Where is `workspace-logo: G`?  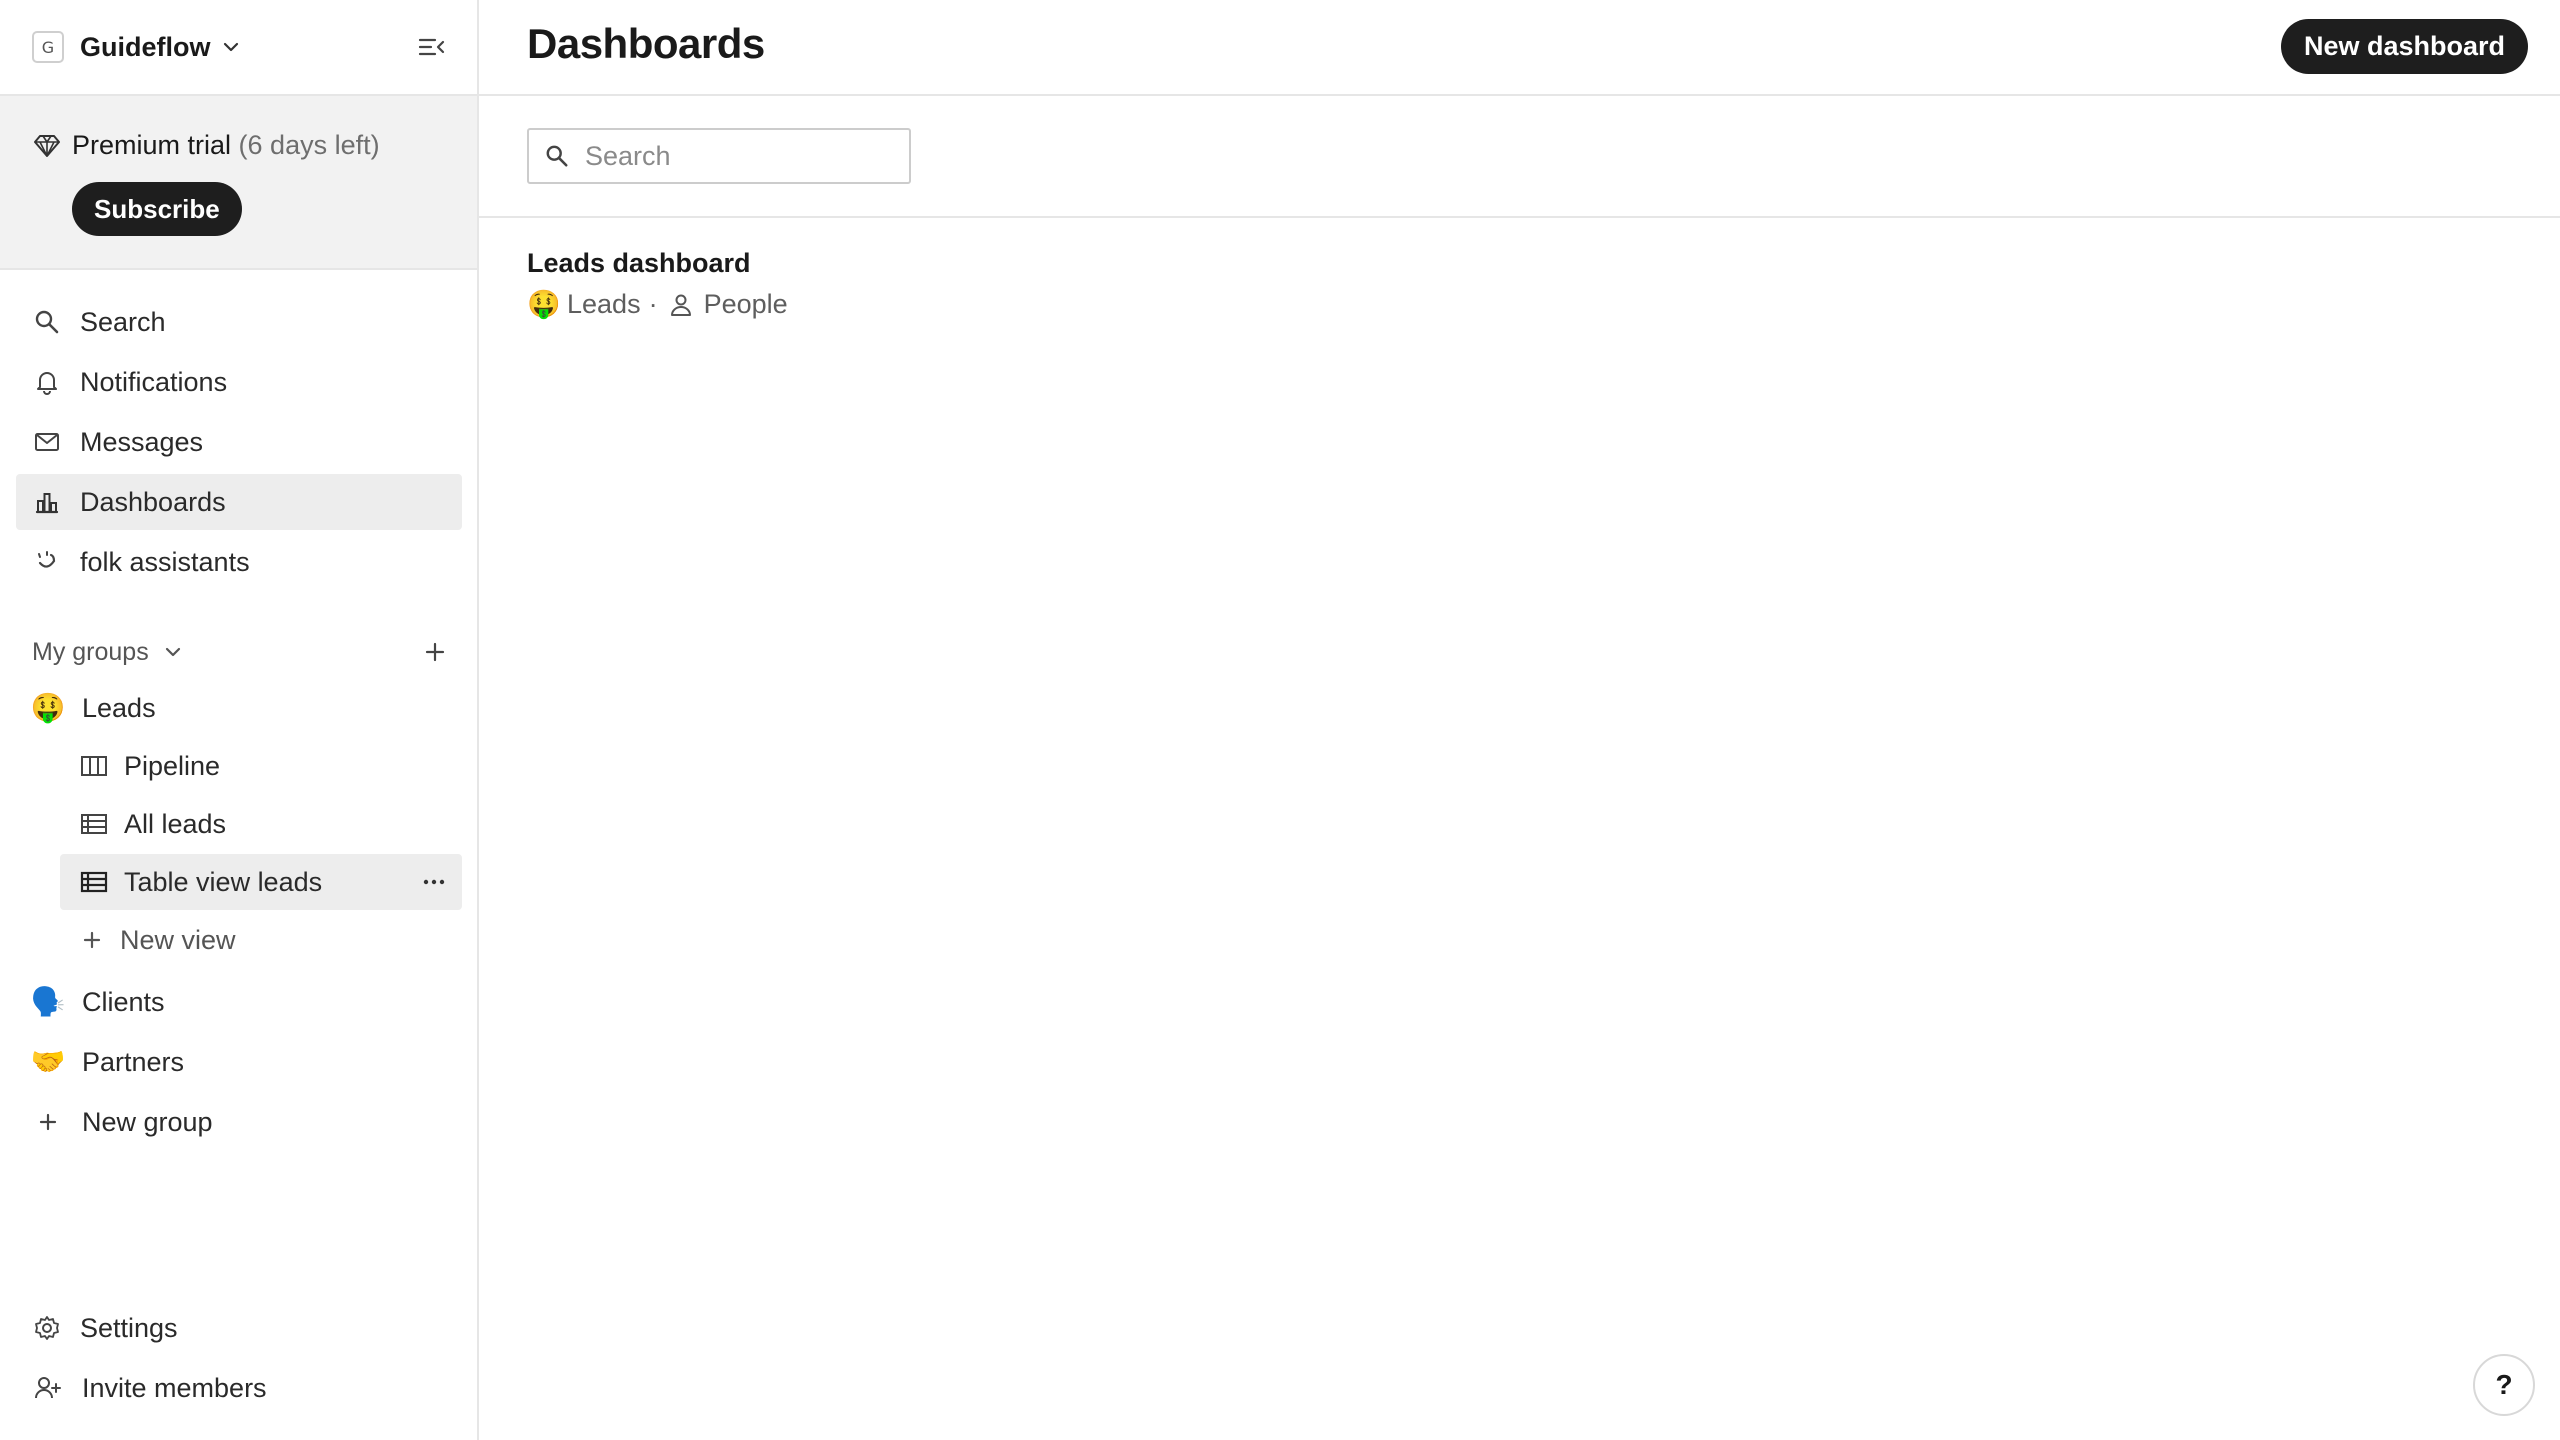
workspace-logo: G is located at coordinates (48, 47).